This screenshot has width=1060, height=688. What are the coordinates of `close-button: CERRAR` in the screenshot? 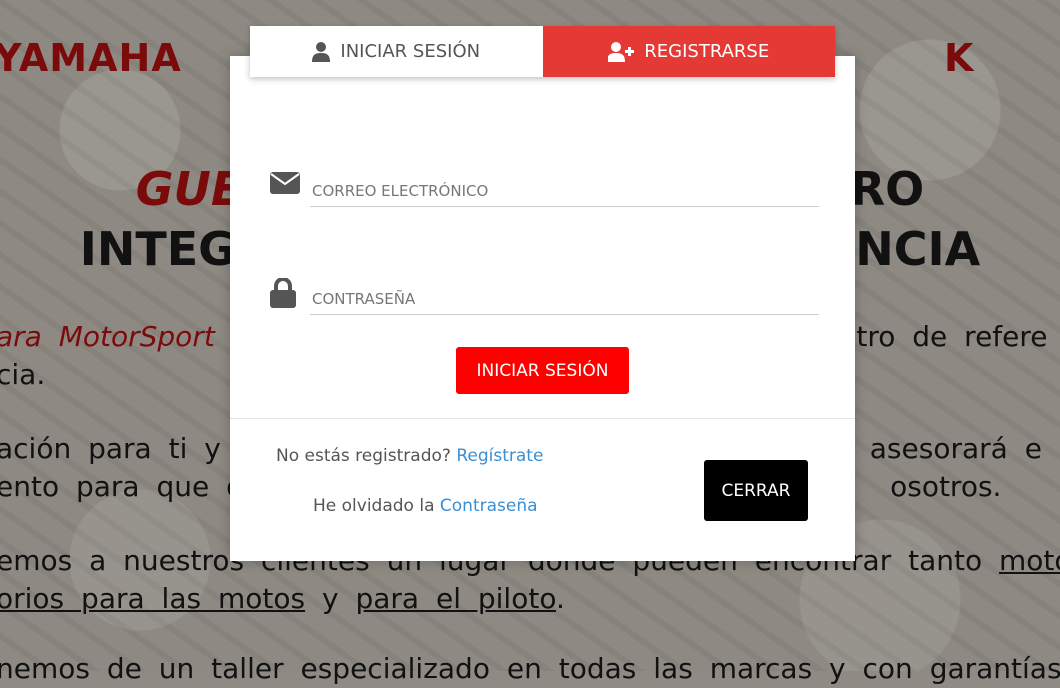 It's located at (756, 490).